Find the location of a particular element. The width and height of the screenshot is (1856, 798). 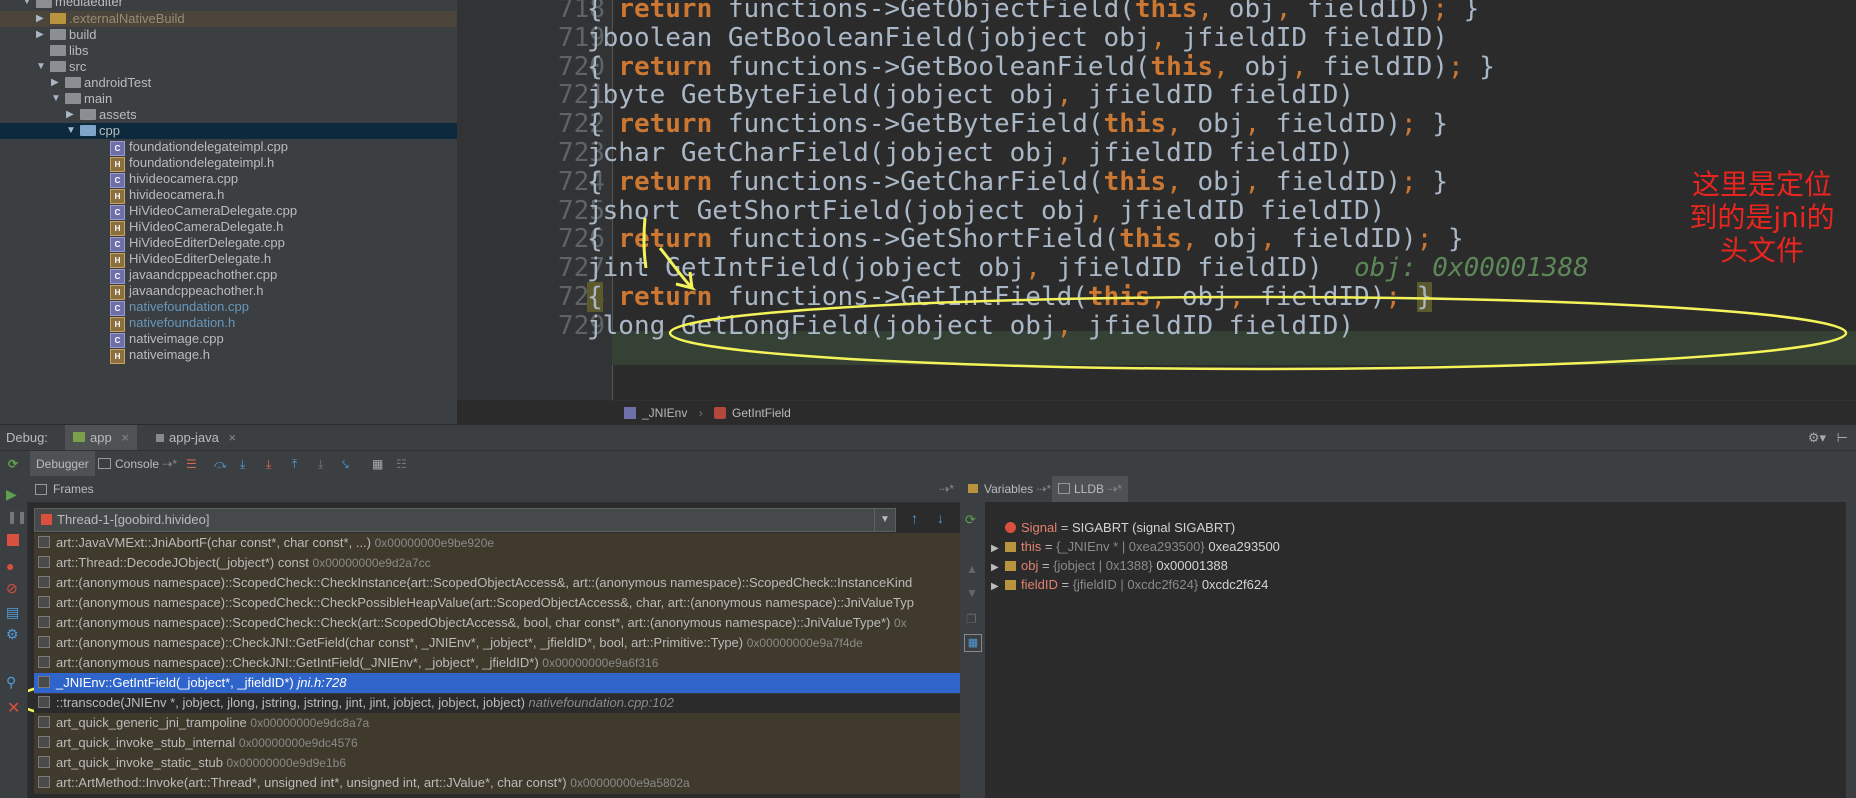

new-watch-icon: ⟳ is located at coordinates (970, 520).